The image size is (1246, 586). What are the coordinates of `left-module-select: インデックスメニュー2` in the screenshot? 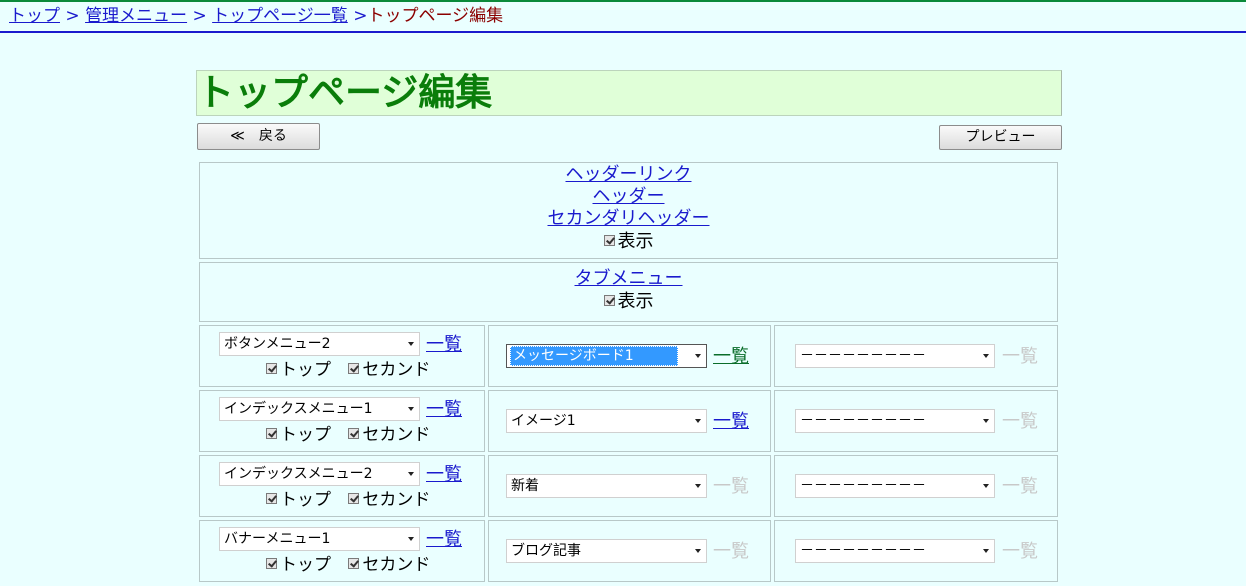 It's located at (319, 474).